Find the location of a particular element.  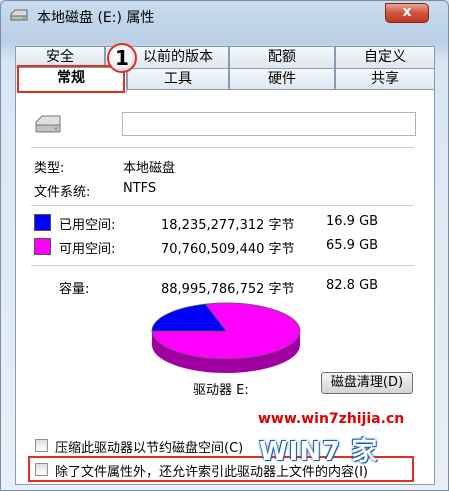

capacity-size: 82.8 GB is located at coordinates (352, 285).